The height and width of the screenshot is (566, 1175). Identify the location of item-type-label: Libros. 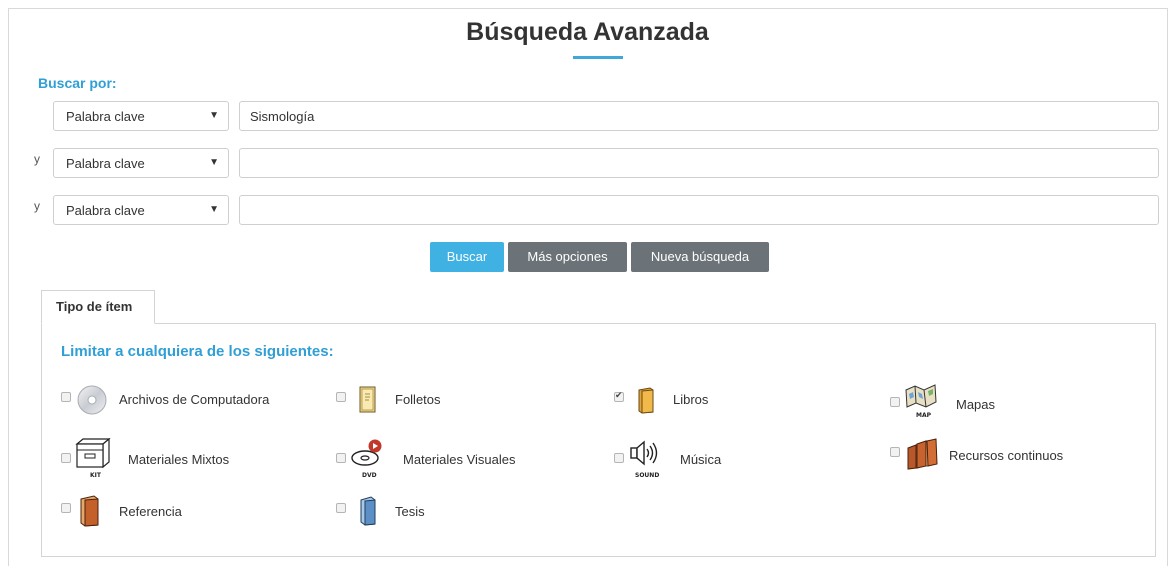
(691, 399).